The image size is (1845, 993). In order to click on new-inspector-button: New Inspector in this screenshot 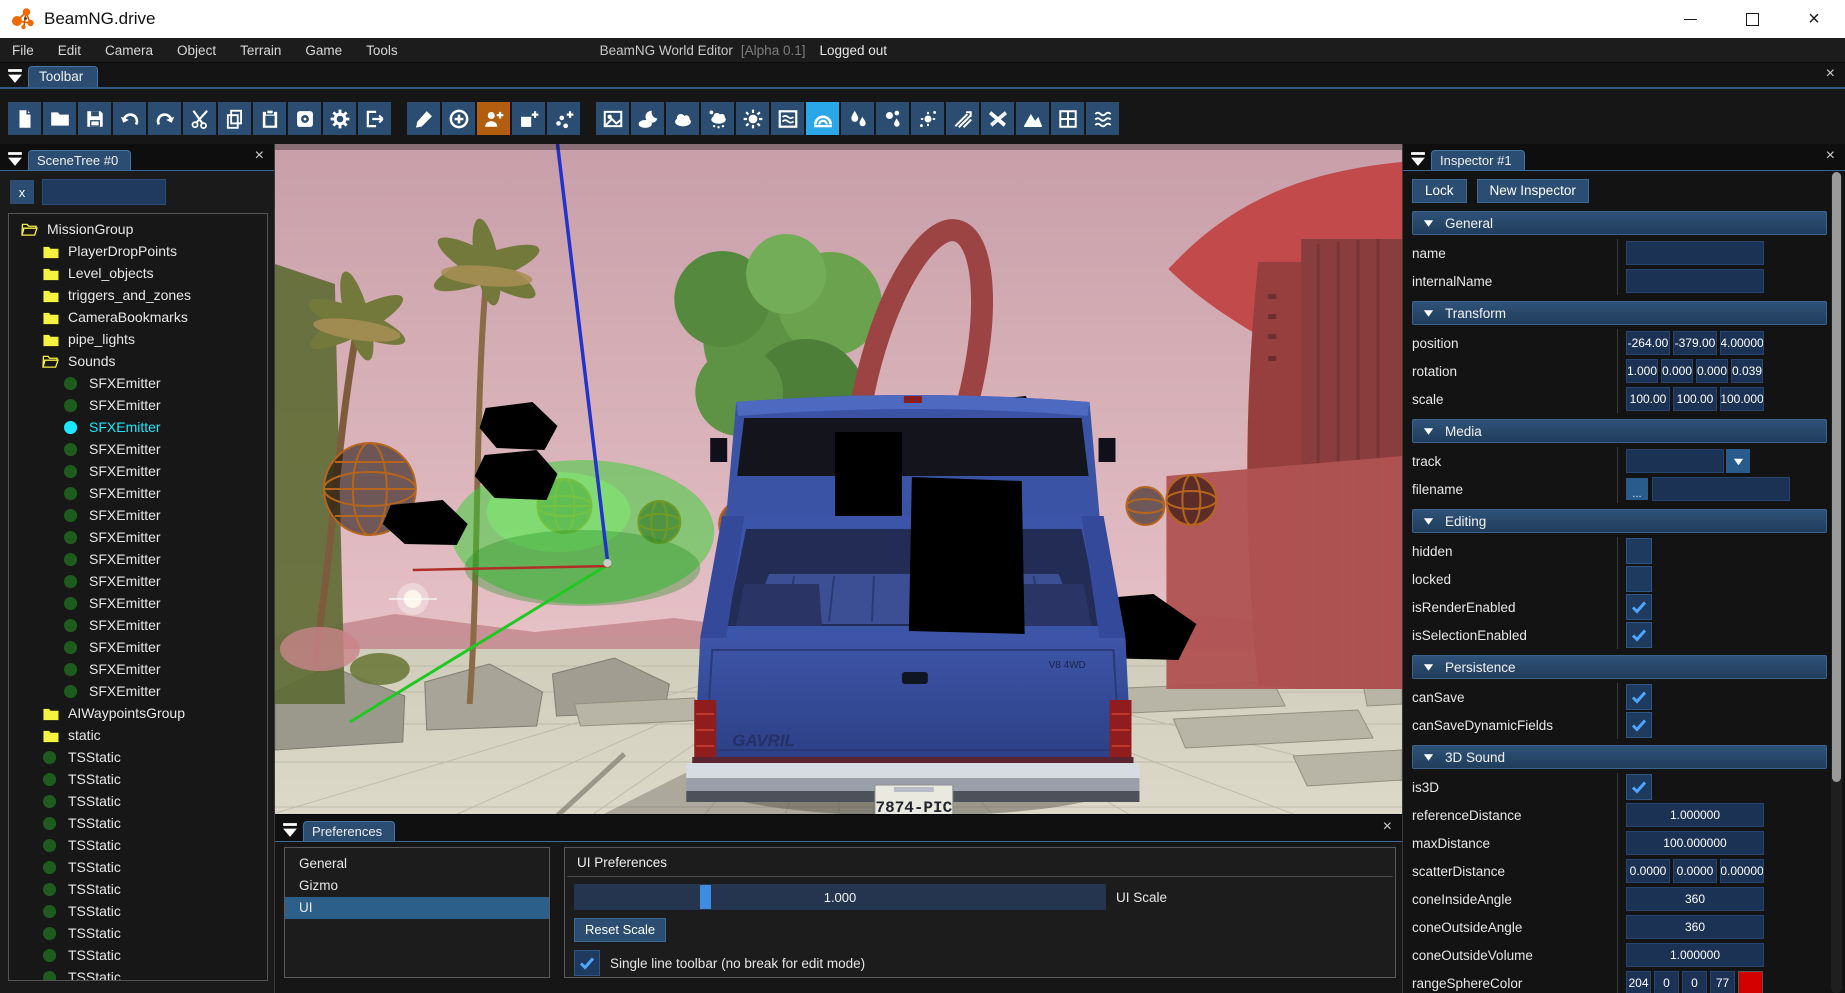, I will do `click(1532, 191)`.